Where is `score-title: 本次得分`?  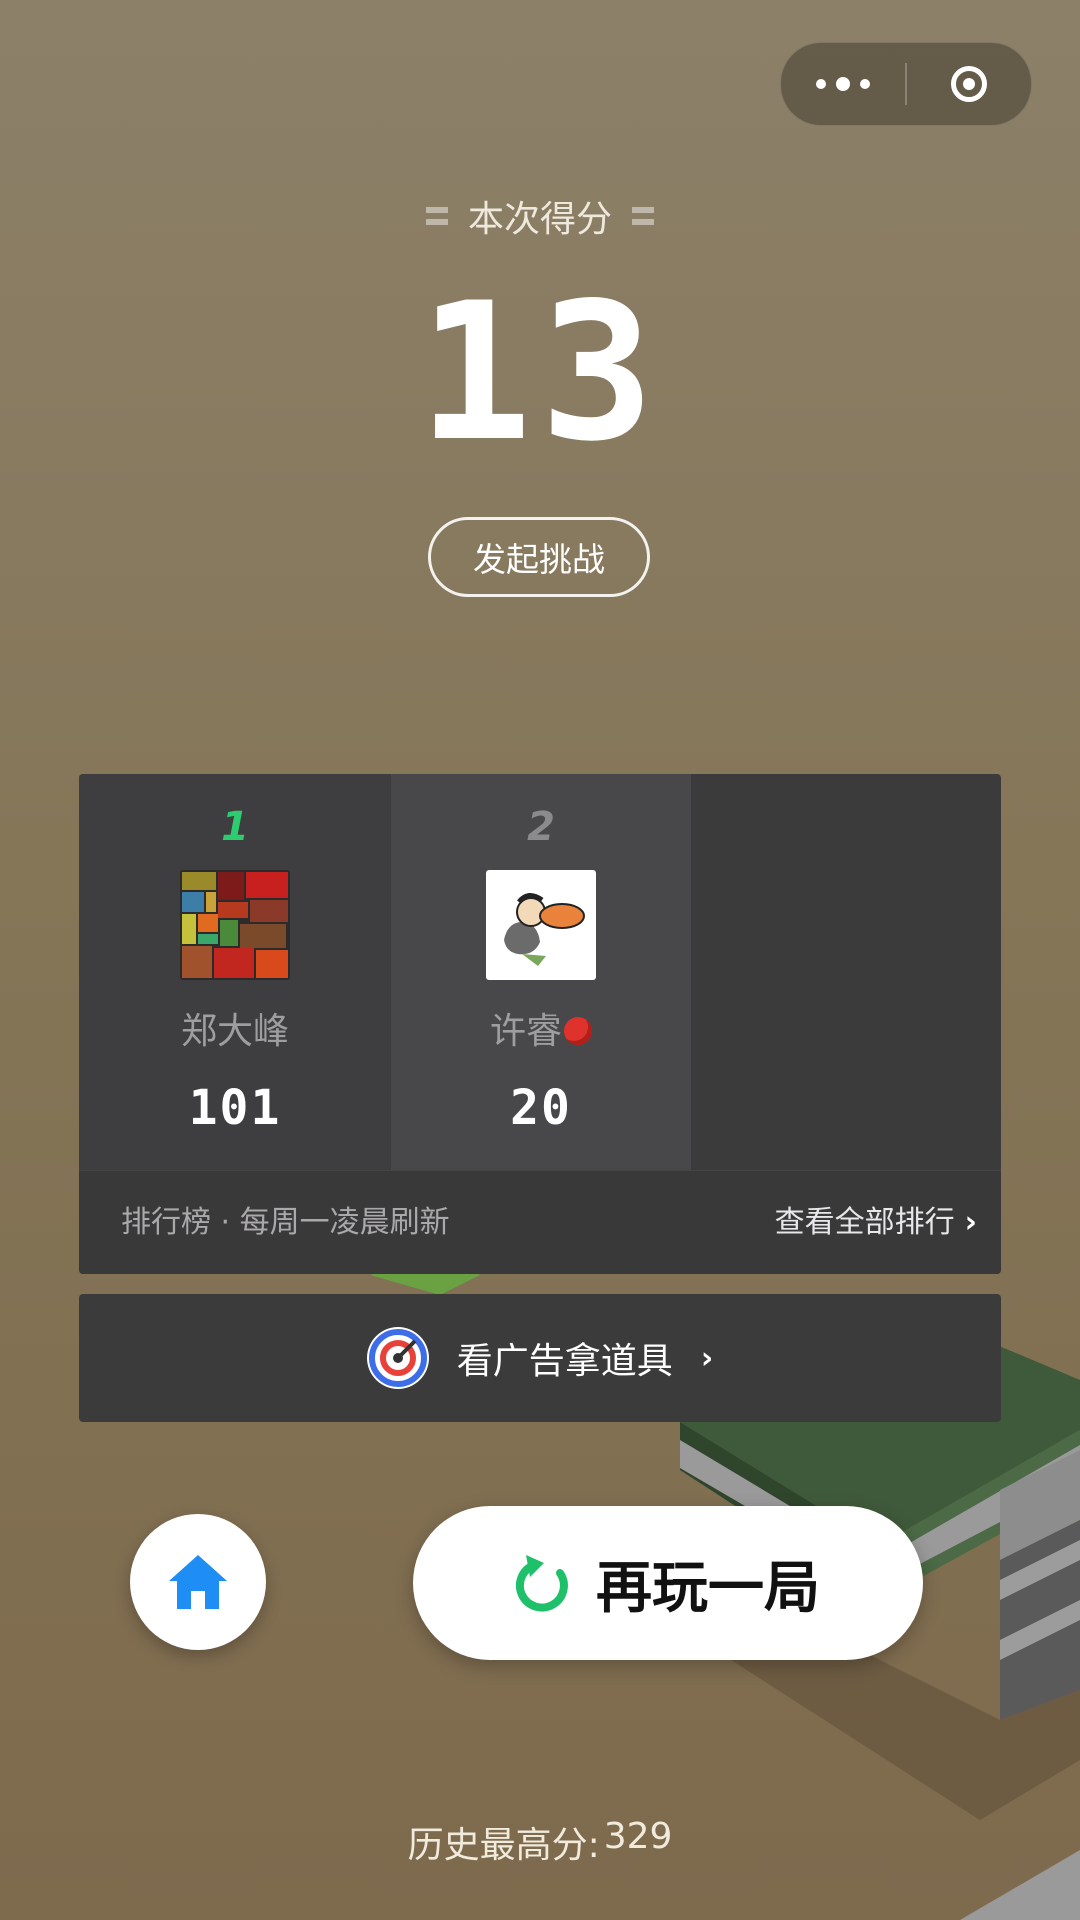
score-title: 本次得分 is located at coordinates (540, 216).